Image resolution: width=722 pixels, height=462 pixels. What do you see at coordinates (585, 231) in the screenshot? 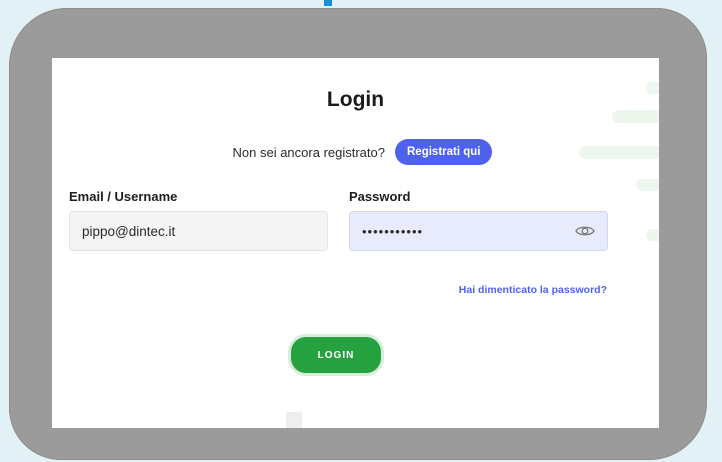
I see `eye-icon` at bounding box center [585, 231].